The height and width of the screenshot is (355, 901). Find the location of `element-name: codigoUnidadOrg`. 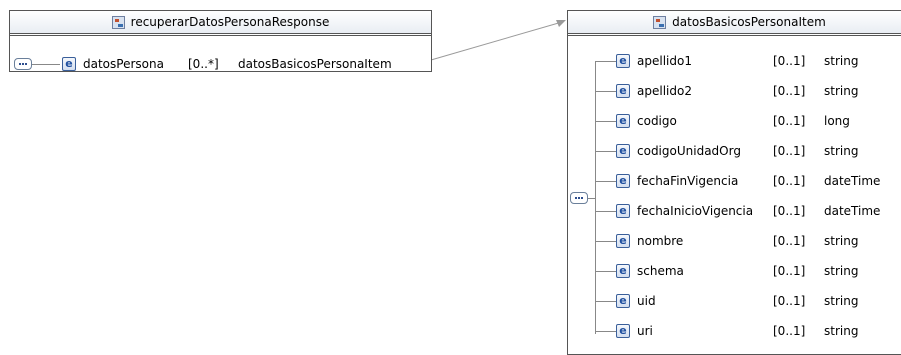

element-name: codigoUnidadOrg is located at coordinates (689, 151).